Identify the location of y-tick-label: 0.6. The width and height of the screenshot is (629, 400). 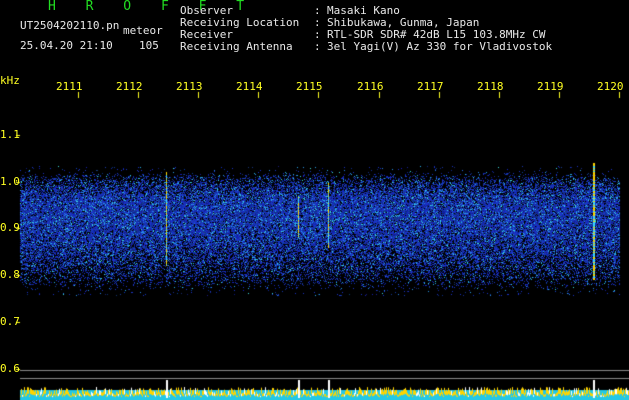
(10, 368).